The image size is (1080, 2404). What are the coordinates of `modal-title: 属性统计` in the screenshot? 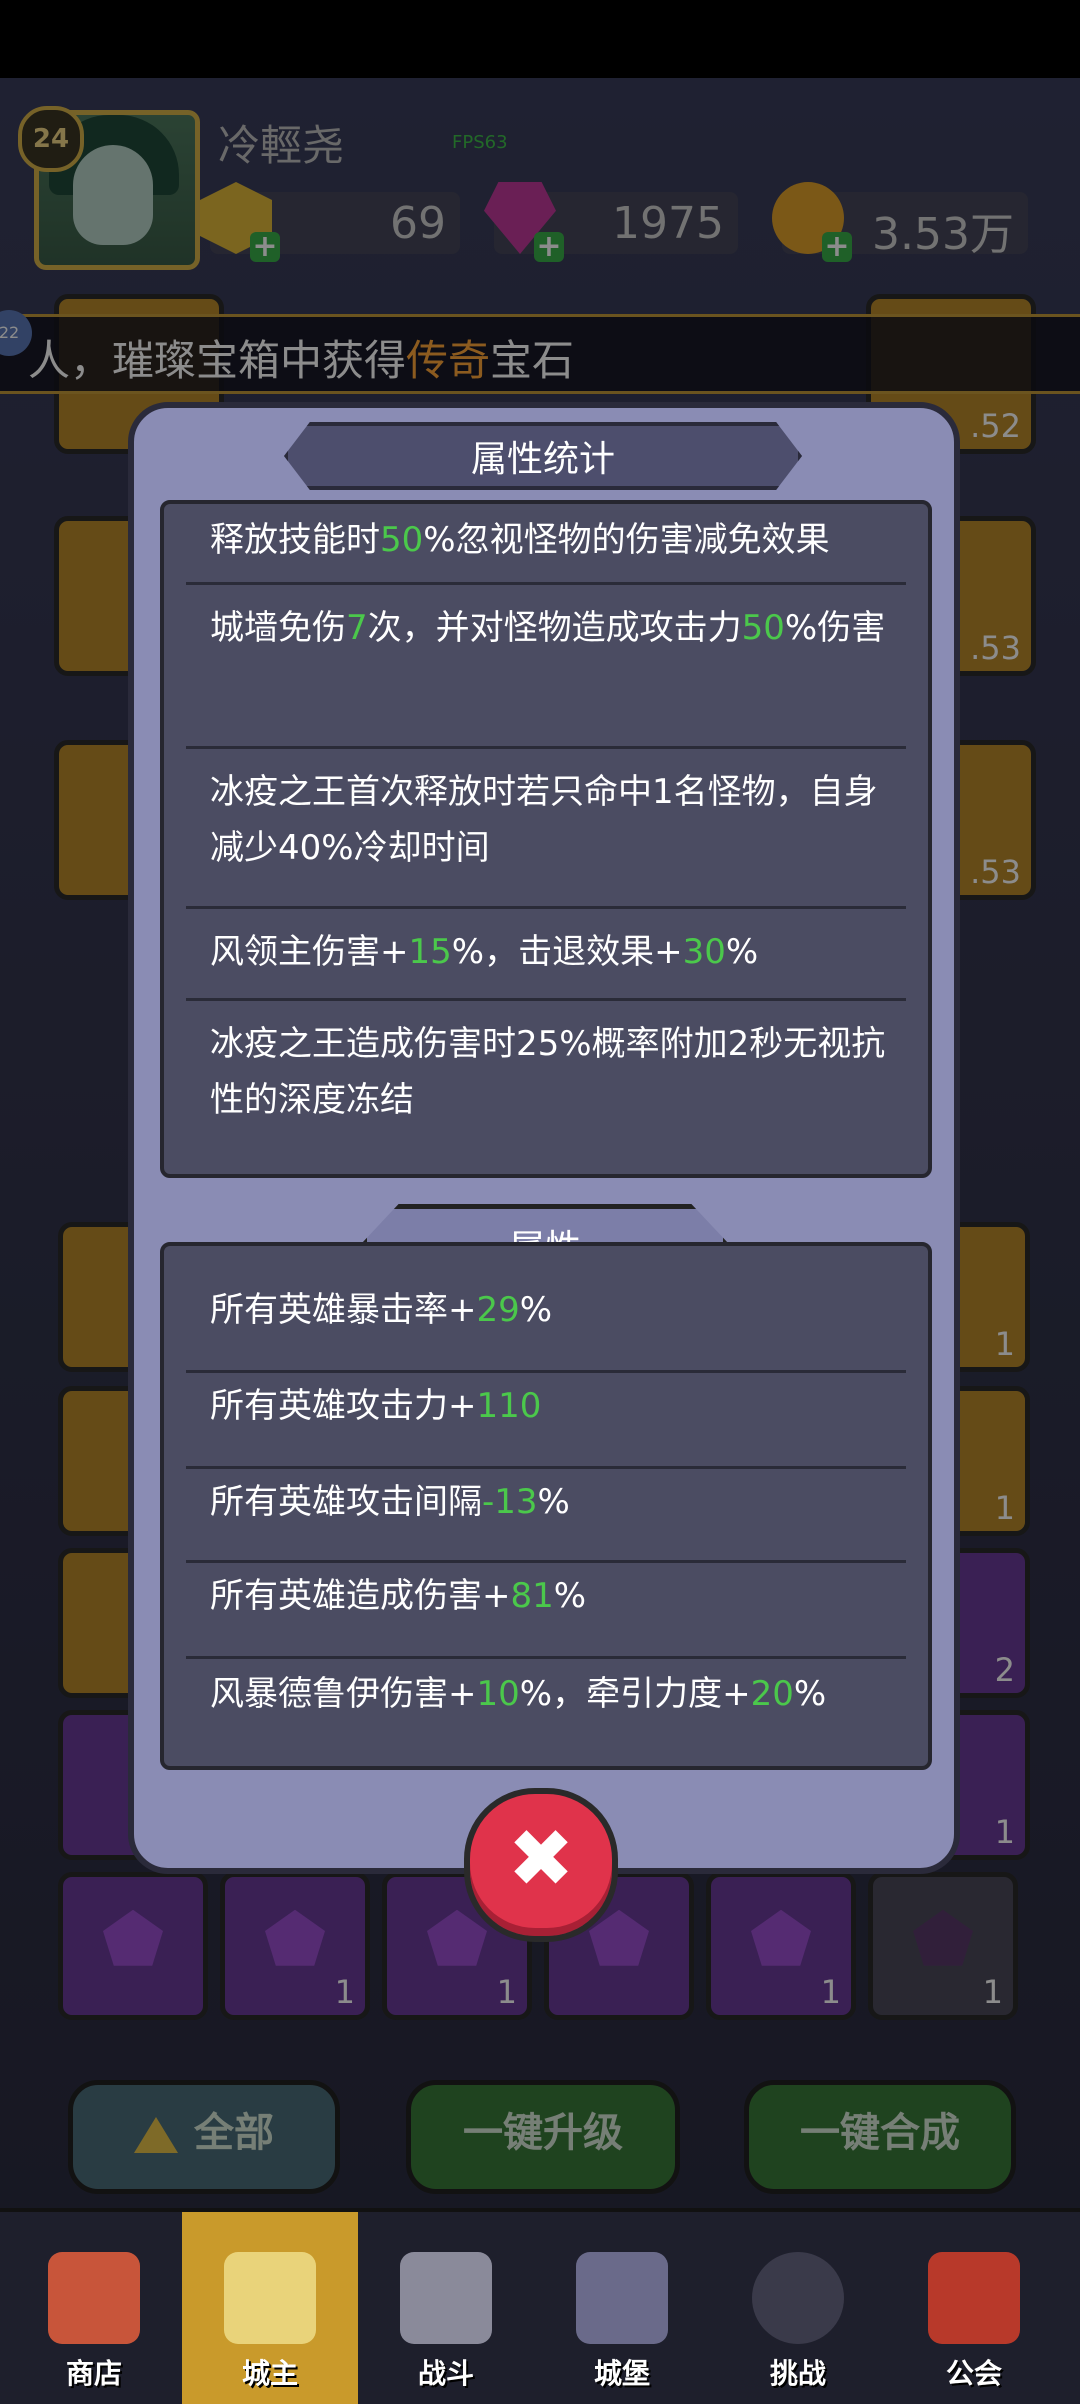 It's located at (542, 459).